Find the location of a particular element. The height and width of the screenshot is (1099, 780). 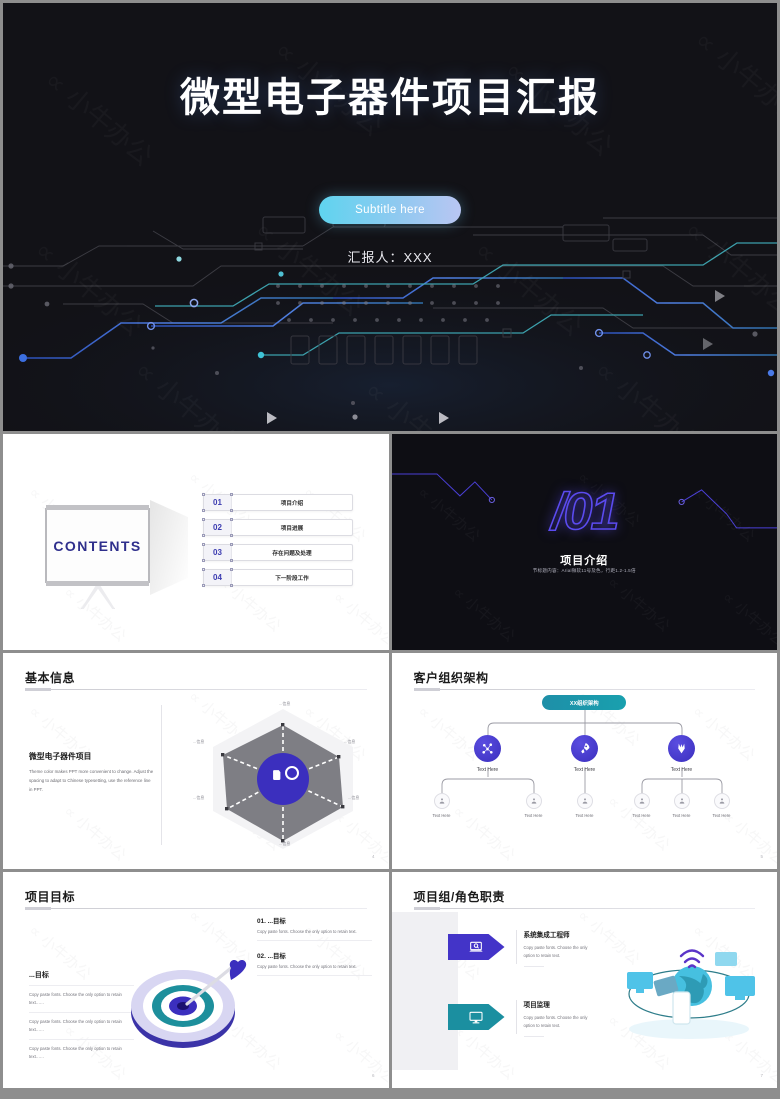

org-leaf-1: Text Here is located at coordinates (442, 805).